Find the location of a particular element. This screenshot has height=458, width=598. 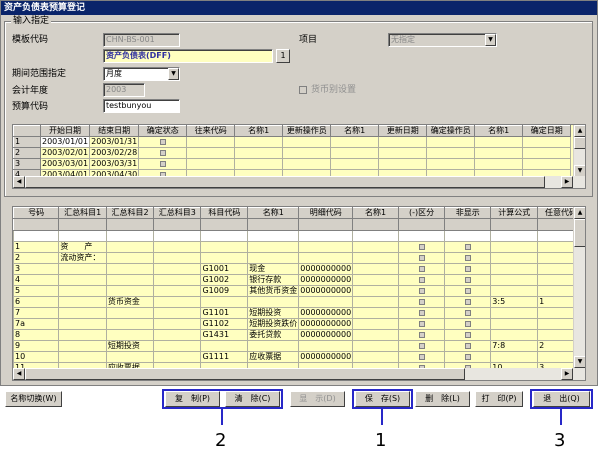

account-code-cell: G1001 is located at coordinates (224, 269).